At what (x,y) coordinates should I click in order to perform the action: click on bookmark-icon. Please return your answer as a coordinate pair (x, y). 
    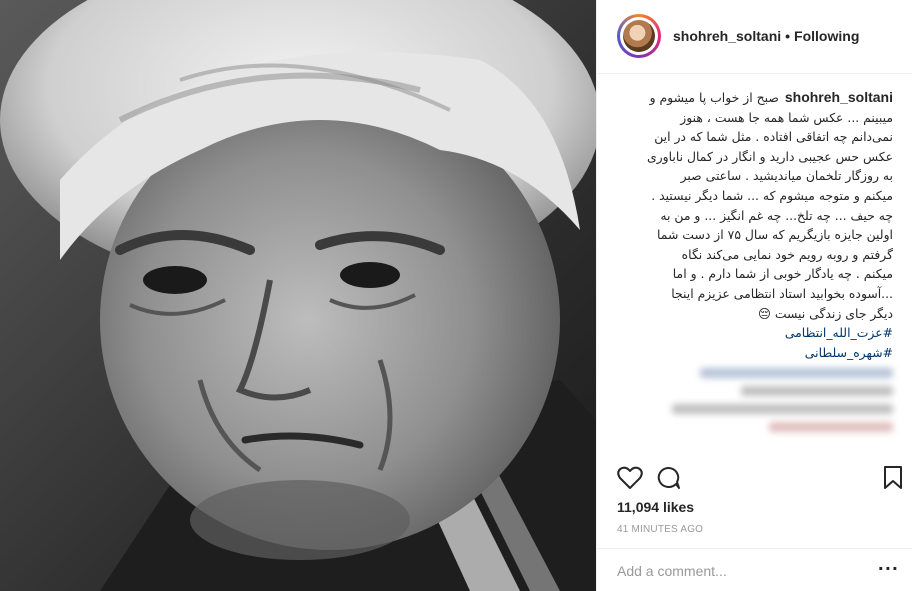
    Looking at the image, I should click on (893, 480).